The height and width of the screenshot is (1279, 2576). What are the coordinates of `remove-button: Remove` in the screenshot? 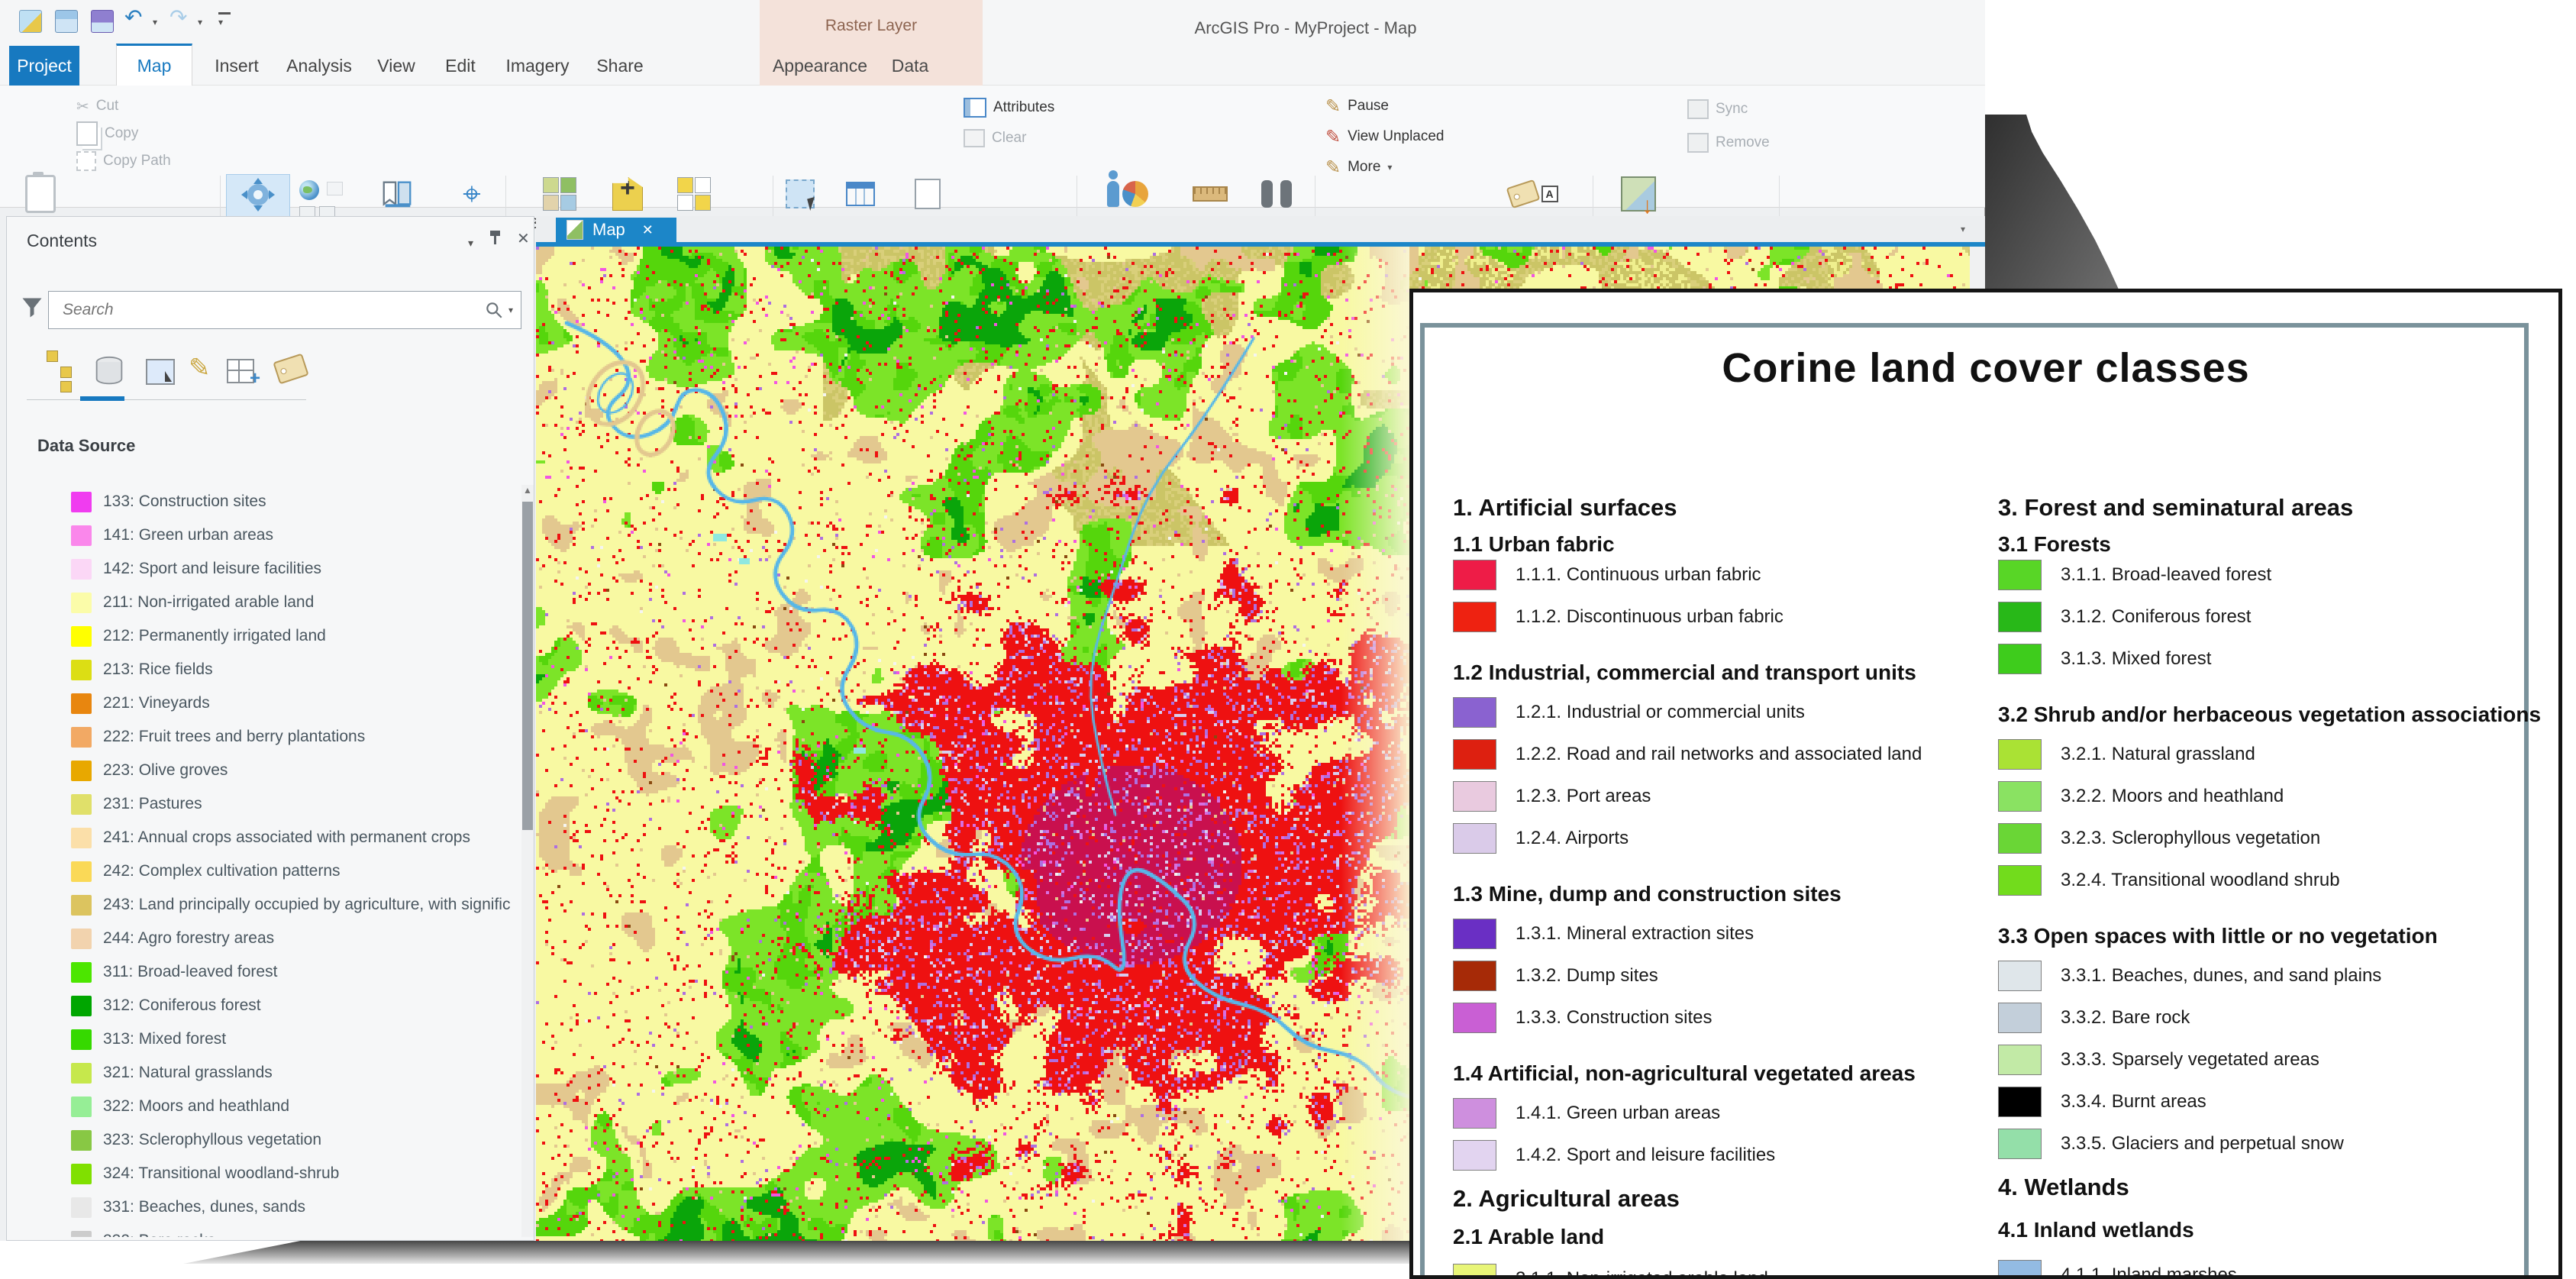 It's located at (1728, 143).